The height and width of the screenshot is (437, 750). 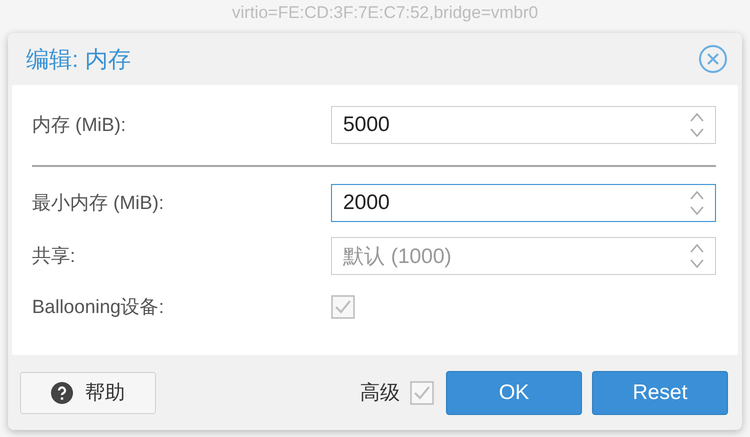 I want to click on advanced-label: 高级, so click(x=380, y=393).